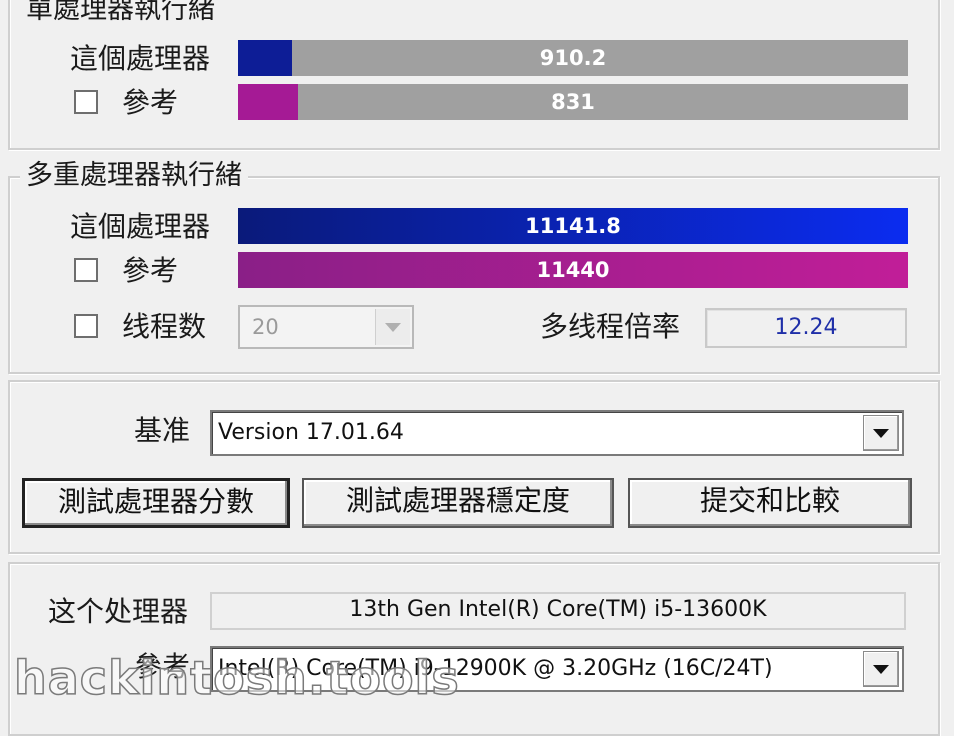 The height and width of the screenshot is (736, 954). What do you see at coordinates (140, 58) in the screenshot?
I see `single-this-cpu-label: 這個處理器` at bounding box center [140, 58].